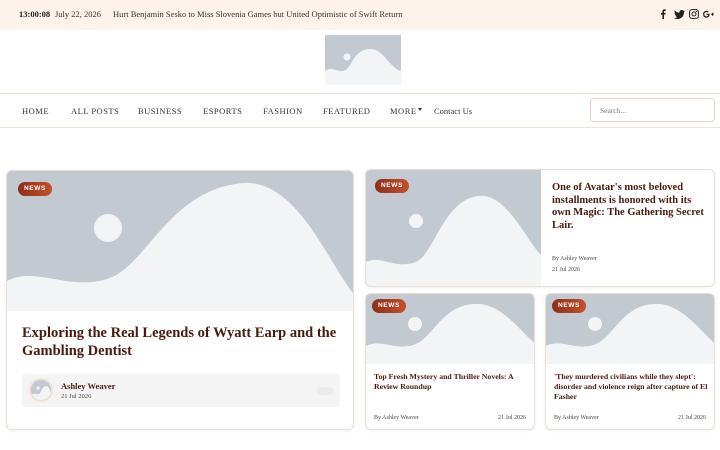 Image resolution: width=720 pixels, height=450 pixels. What do you see at coordinates (420, 109) in the screenshot?
I see `chevron-down-icon` at bounding box center [420, 109].